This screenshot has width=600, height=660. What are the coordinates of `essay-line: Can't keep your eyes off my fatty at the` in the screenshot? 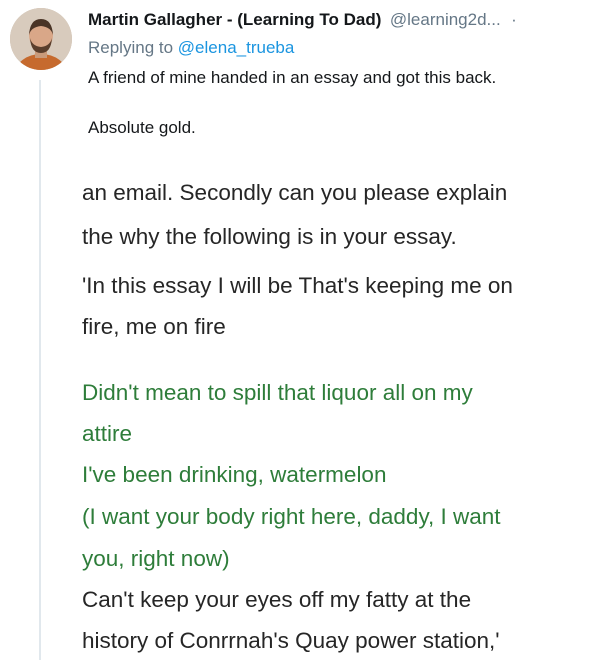 It's located at (277, 599).